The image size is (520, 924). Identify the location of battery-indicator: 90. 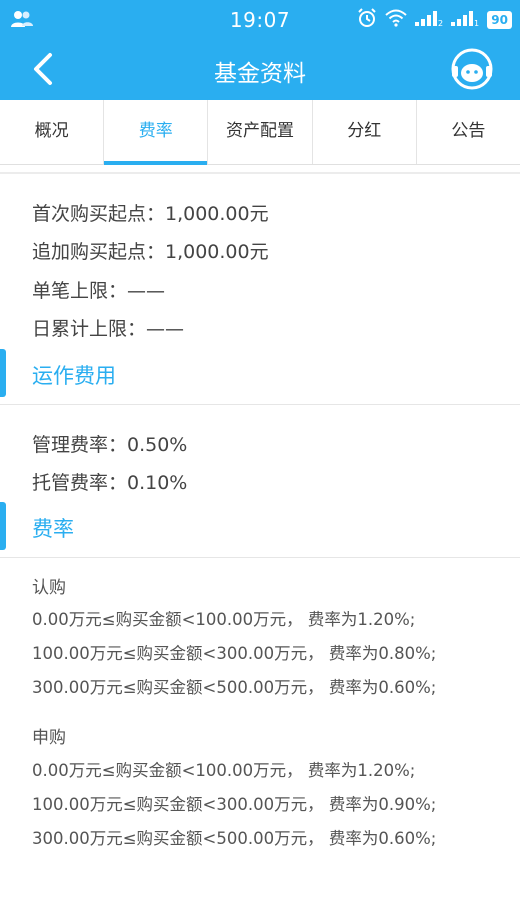
(499, 20).